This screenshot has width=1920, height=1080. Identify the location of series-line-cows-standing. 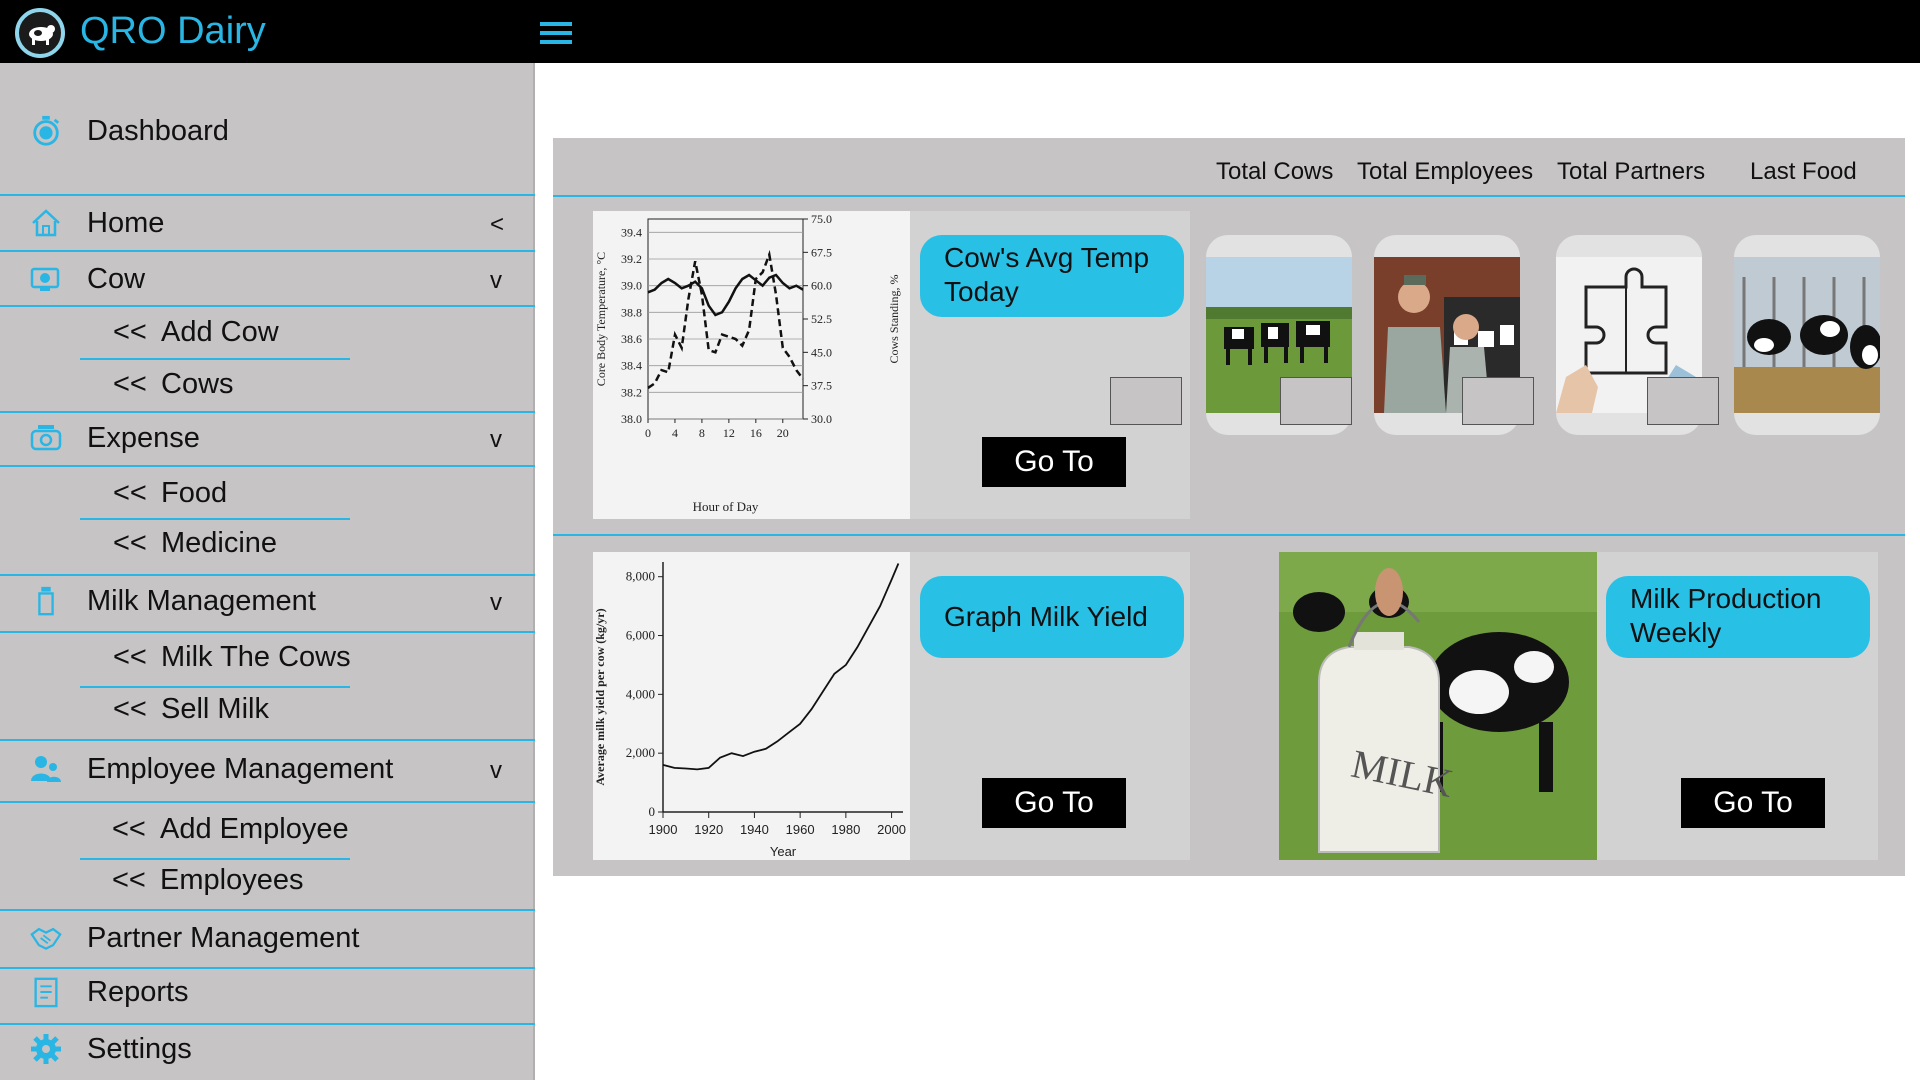
(725, 319).